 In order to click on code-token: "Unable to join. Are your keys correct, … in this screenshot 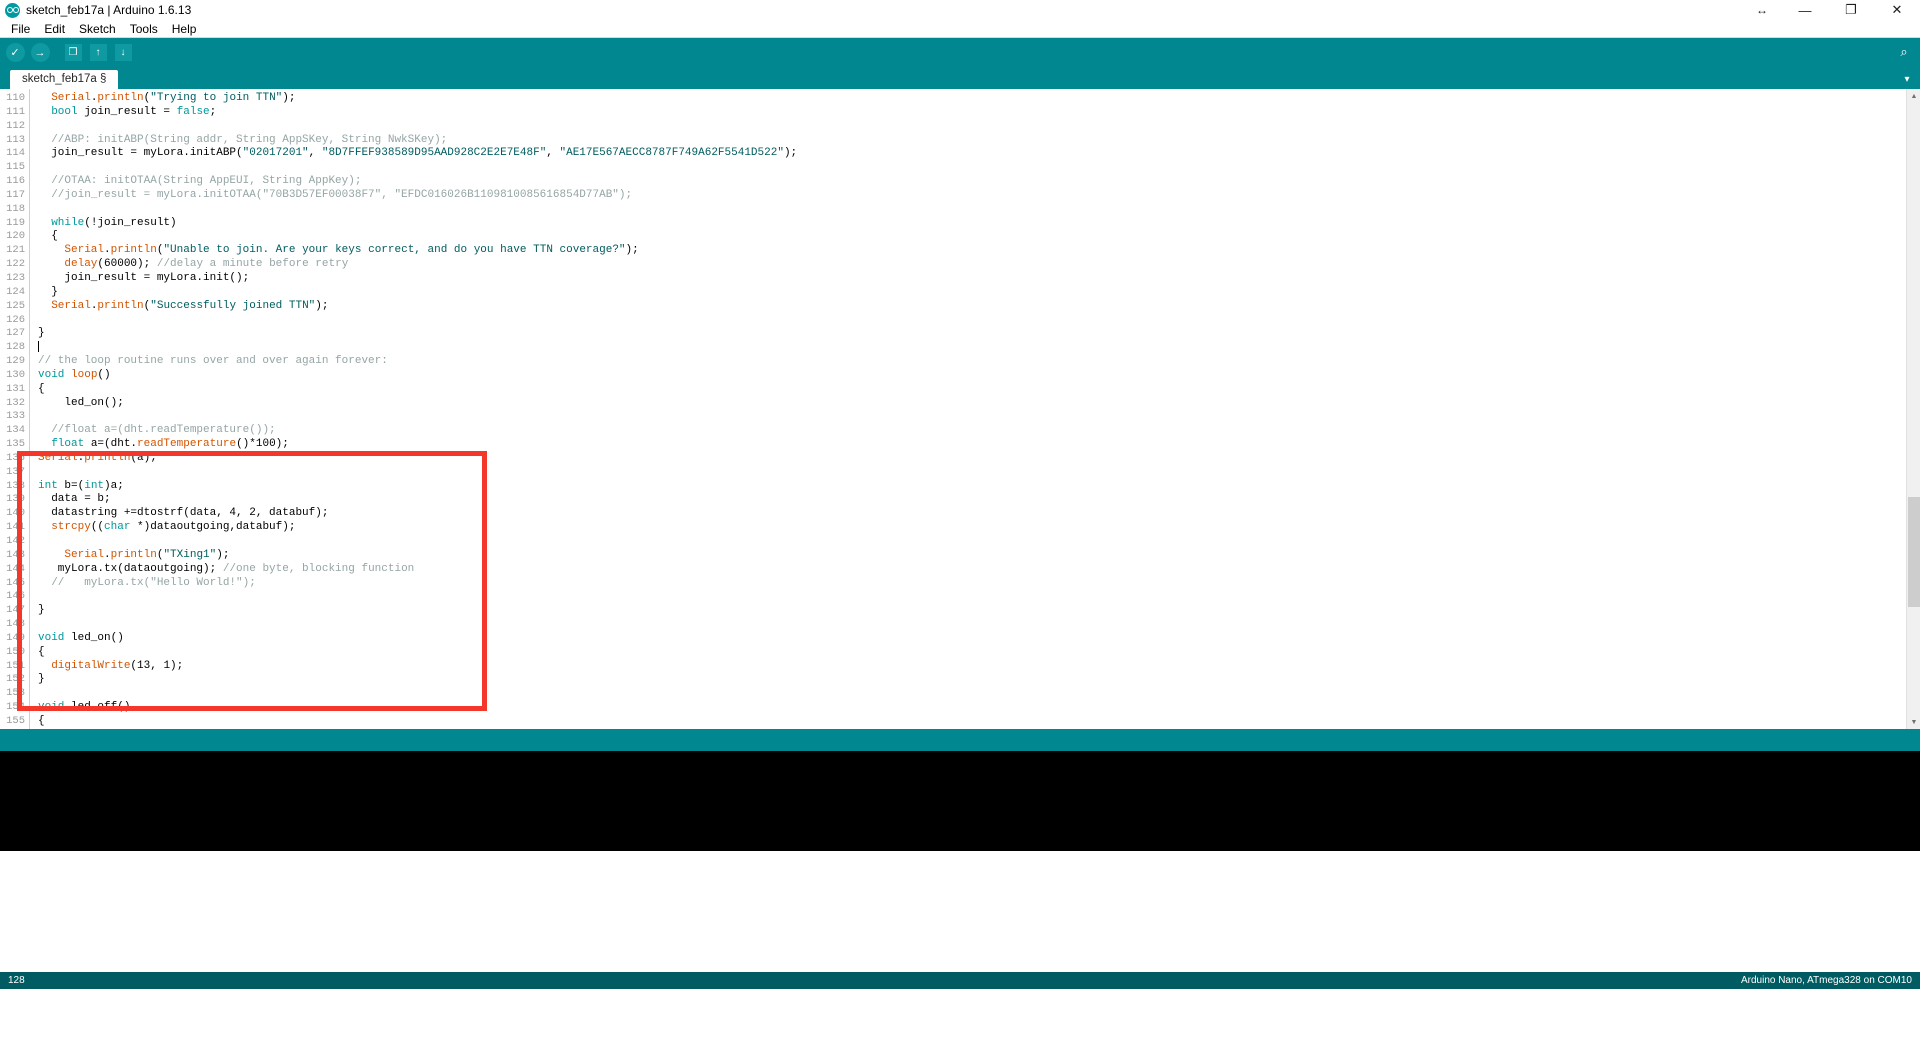, I will do `click(394, 250)`.